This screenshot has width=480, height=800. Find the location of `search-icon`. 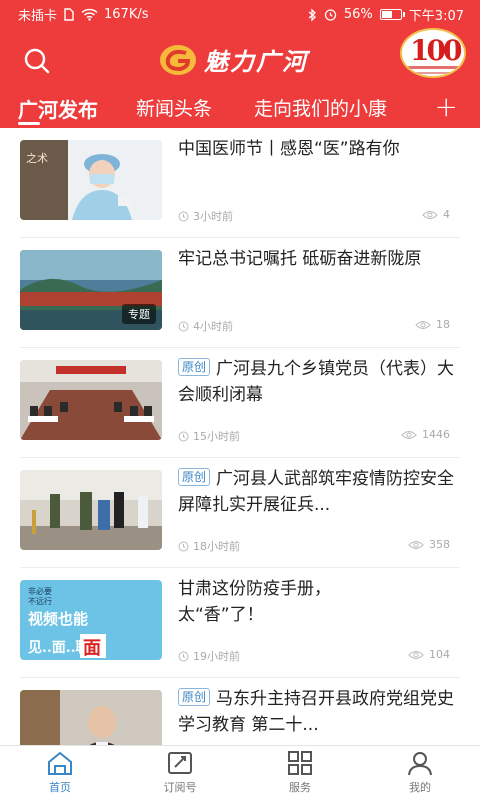

search-icon is located at coordinates (37, 61).